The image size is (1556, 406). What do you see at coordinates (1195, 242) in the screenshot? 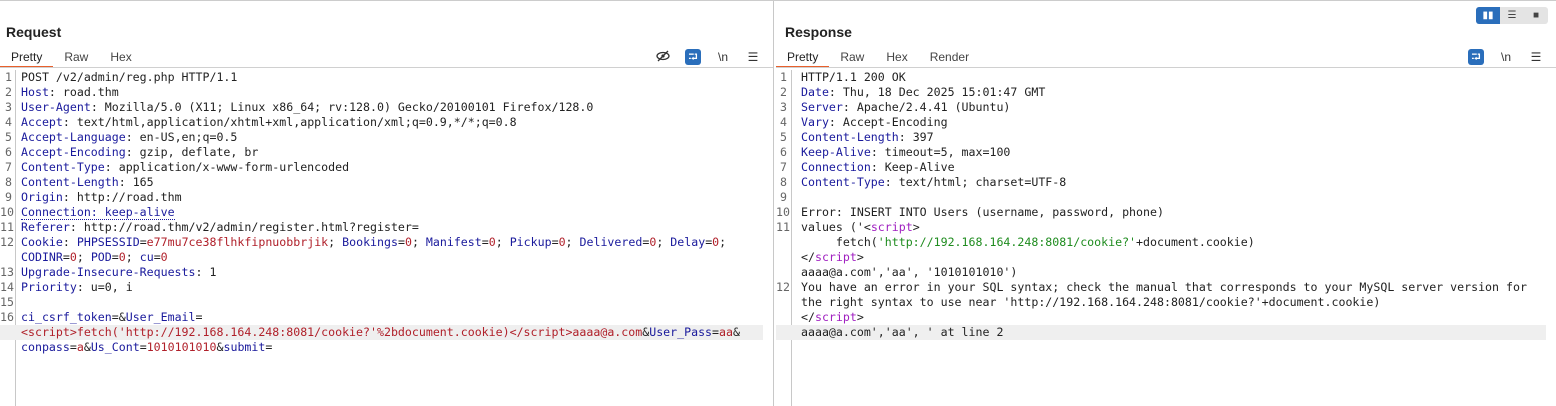
I see `code-token: +document.cookie)` at bounding box center [1195, 242].